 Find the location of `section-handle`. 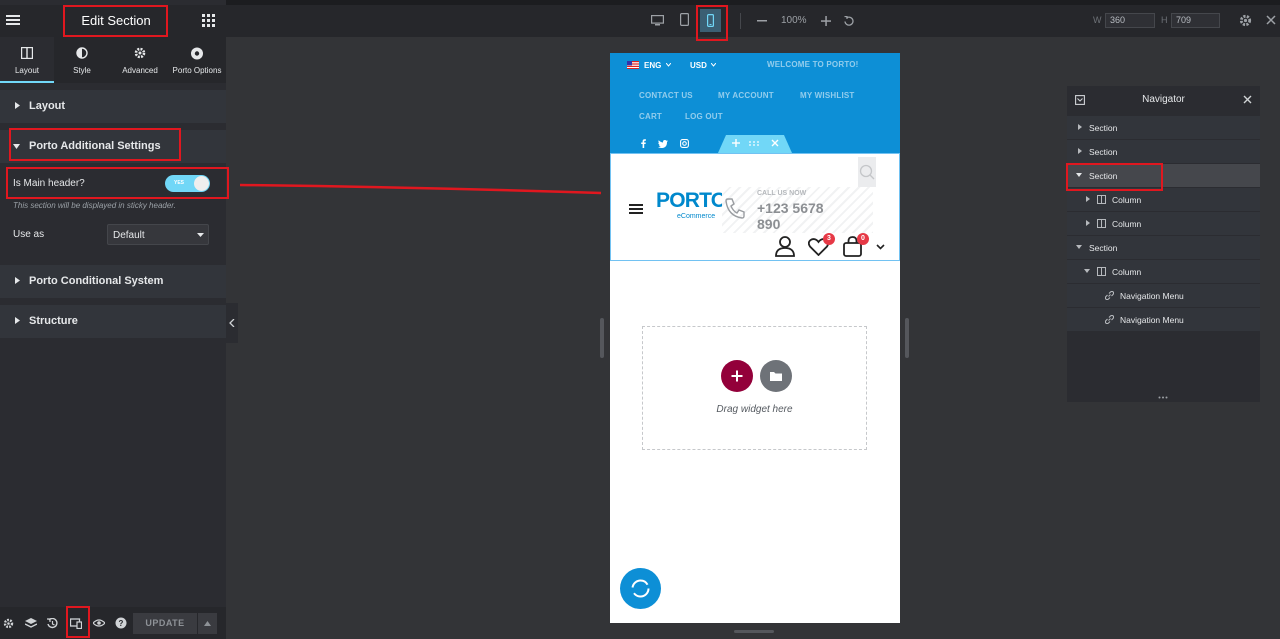

section-handle is located at coordinates (755, 144).